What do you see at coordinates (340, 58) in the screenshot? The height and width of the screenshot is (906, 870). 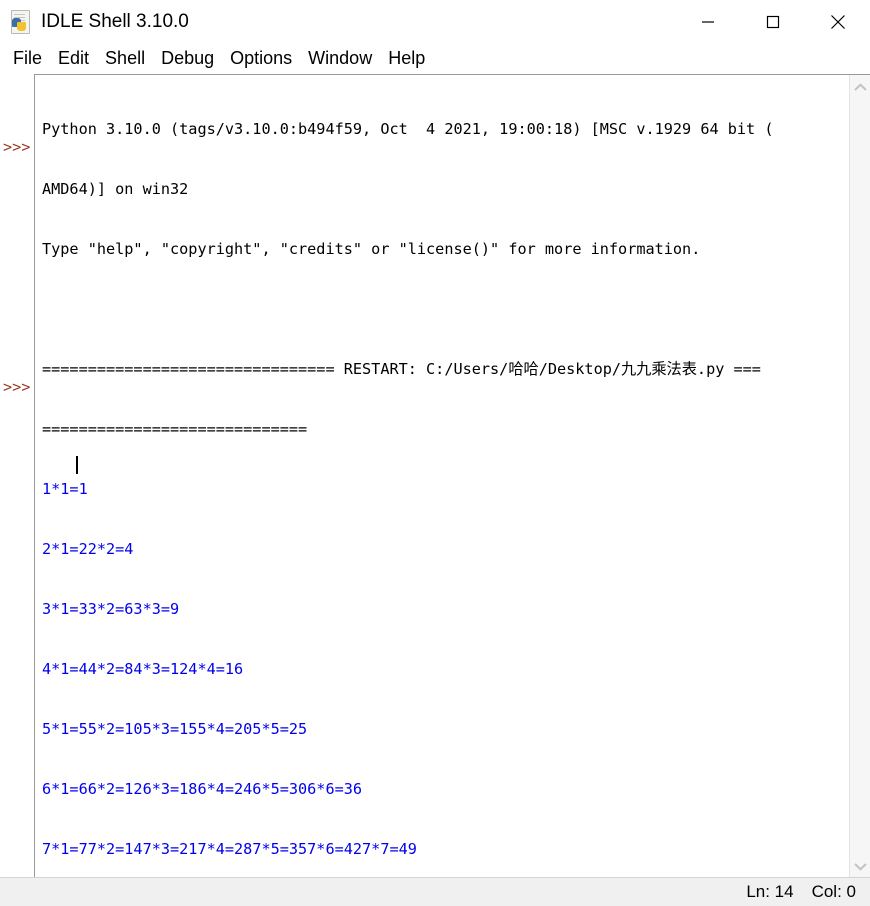 I see `menu-item-window: Window` at bounding box center [340, 58].